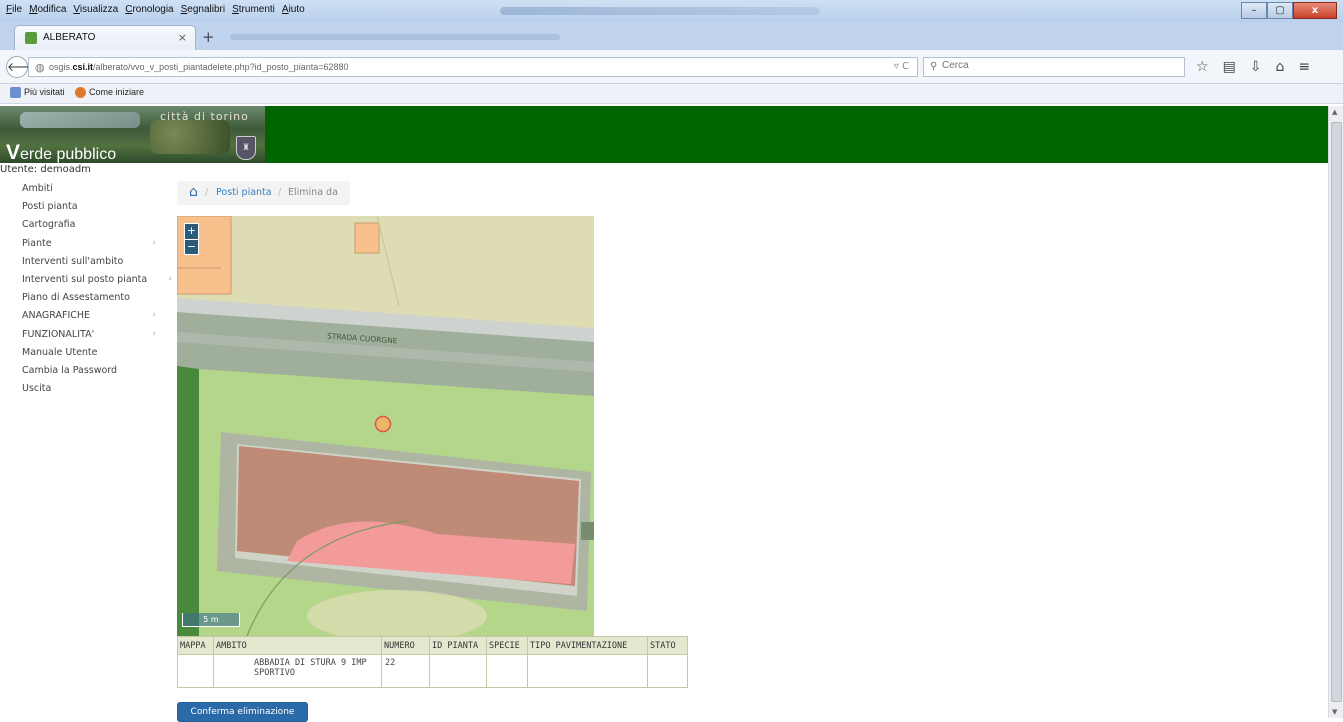  I want to click on bookmarks-bar: Più visitati Come iniziare, so click(671, 94).